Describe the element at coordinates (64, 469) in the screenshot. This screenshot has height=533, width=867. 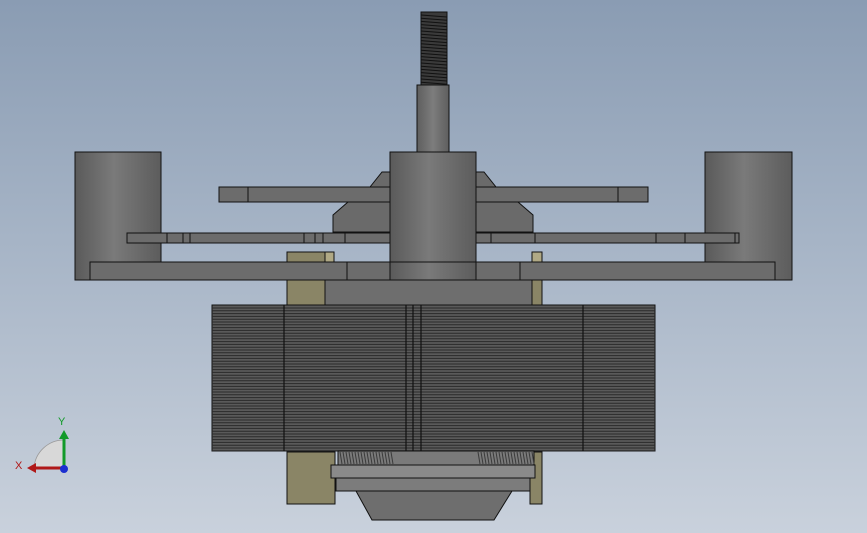
I see `triad-z-origin` at that location.